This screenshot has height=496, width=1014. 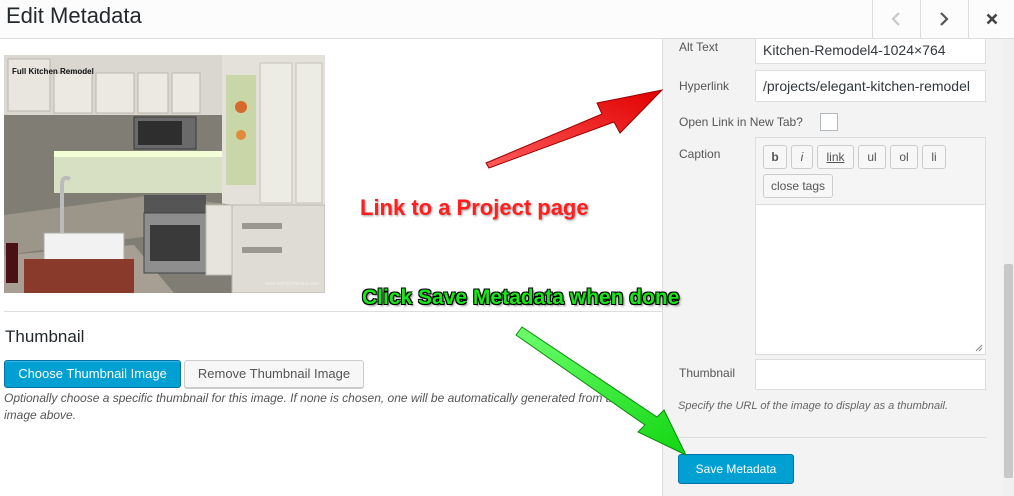 I want to click on annotation-arrows, so click(x=586, y=273).